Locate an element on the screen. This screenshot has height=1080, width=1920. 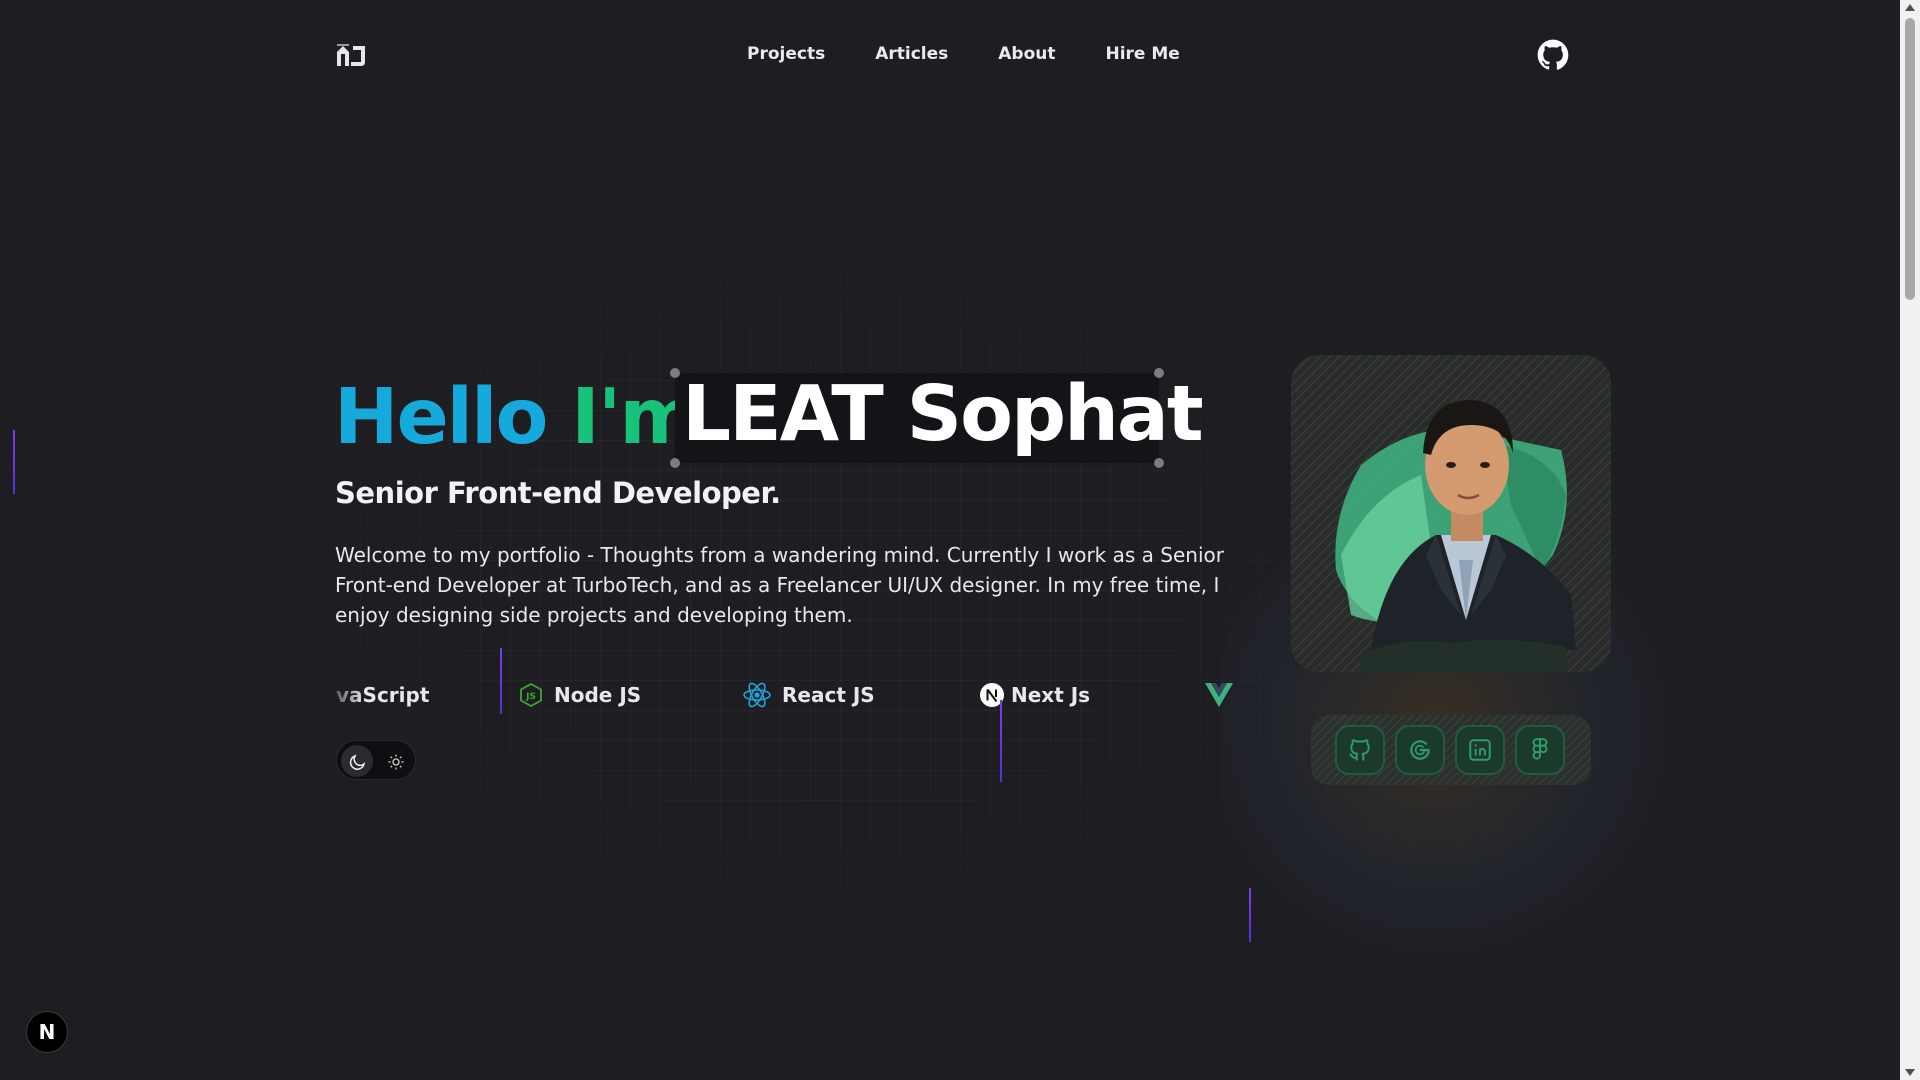
tech-javascript: vaScript is located at coordinates (382, 695).